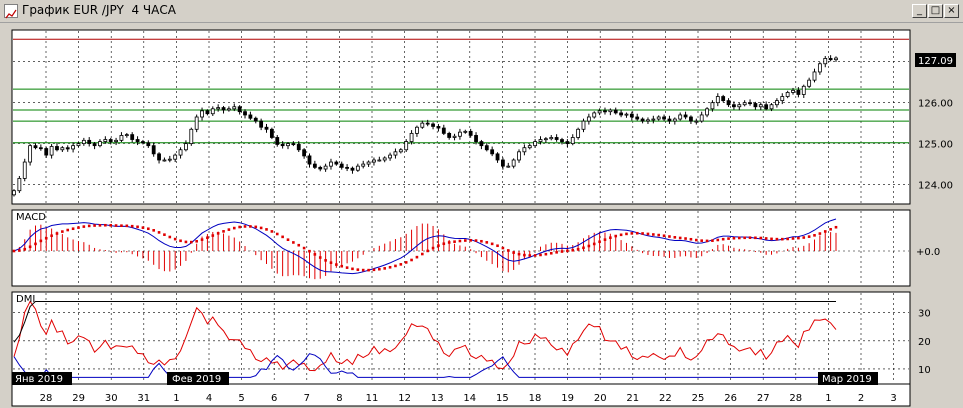 This screenshot has width=963, height=408. I want to click on close-button: ×, so click(951, 11).